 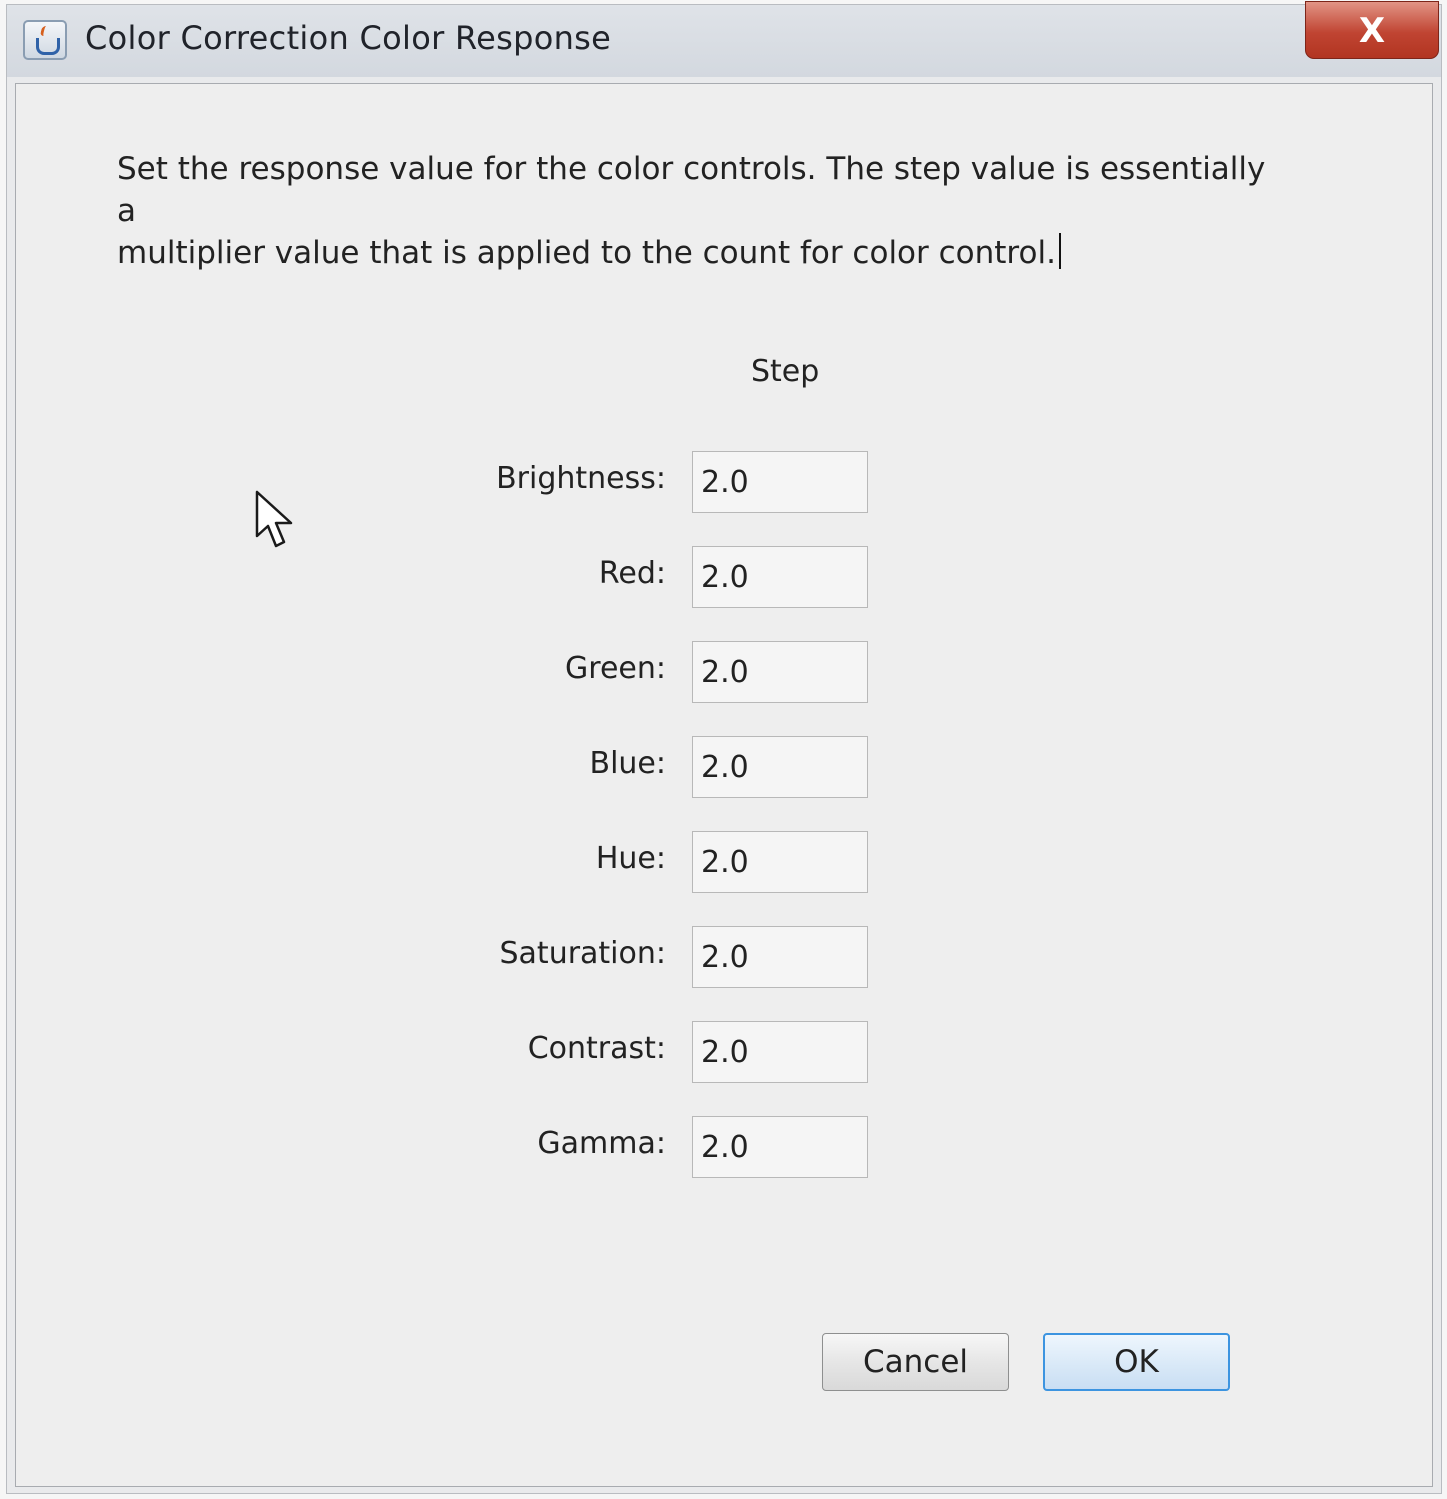 I want to click on step-column-header: Step, so click(x=785, y=371).